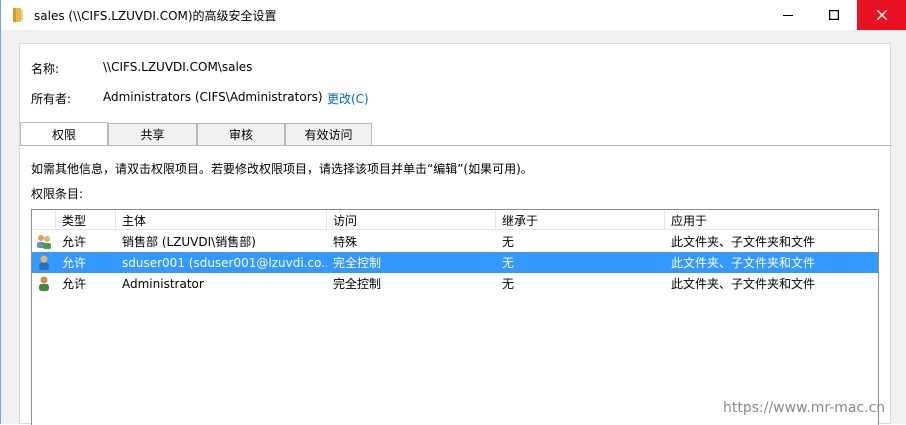  Describe the element at coordinates (456, 145) in the screenshot. I see `tab-divider` at that location.